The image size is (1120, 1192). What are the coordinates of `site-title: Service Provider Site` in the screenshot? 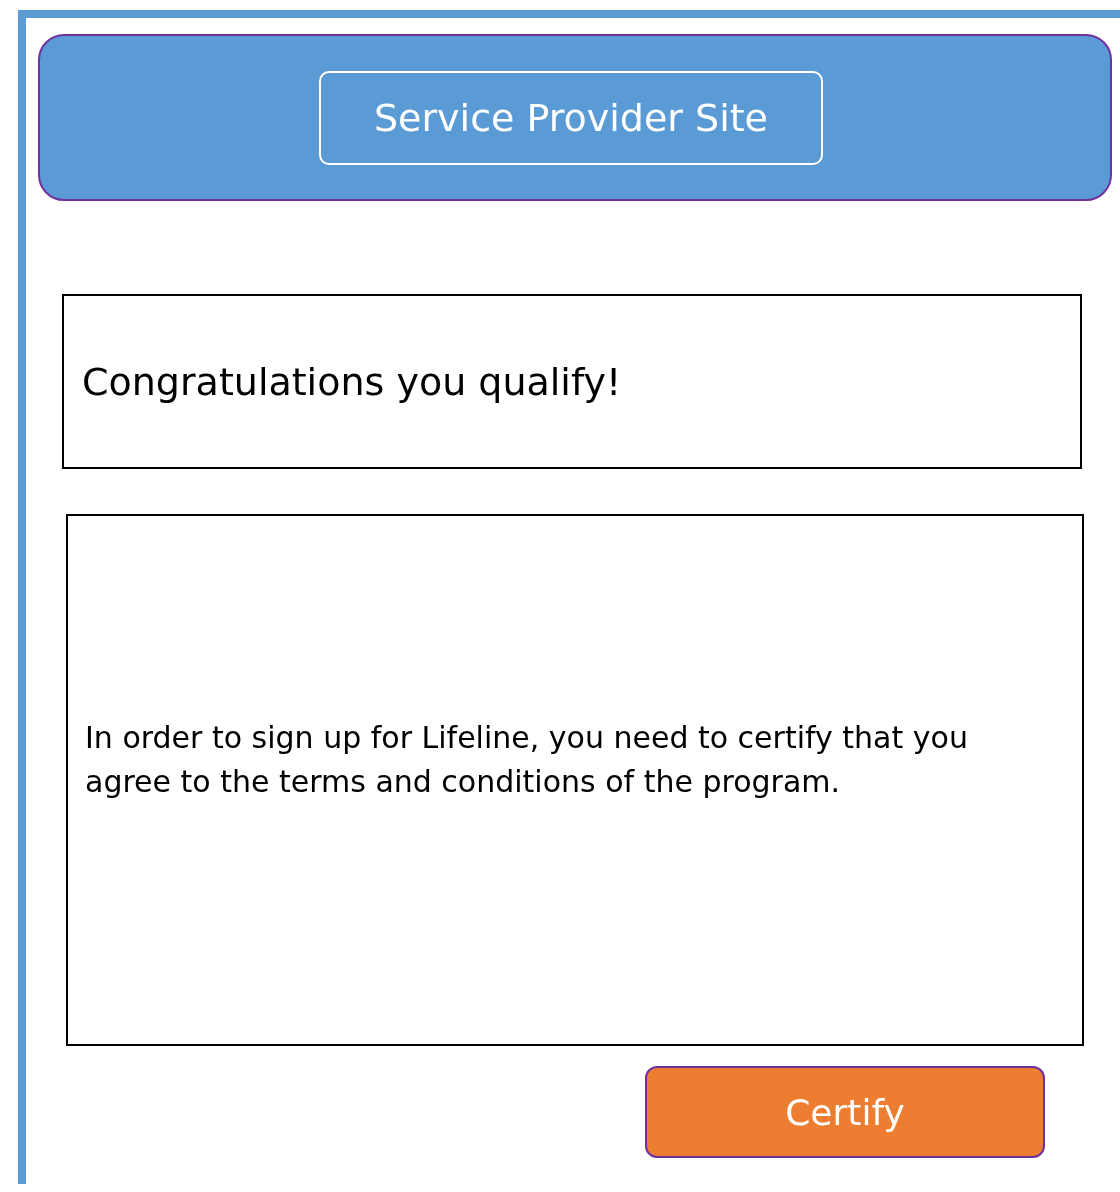 It's located at (571, 117).